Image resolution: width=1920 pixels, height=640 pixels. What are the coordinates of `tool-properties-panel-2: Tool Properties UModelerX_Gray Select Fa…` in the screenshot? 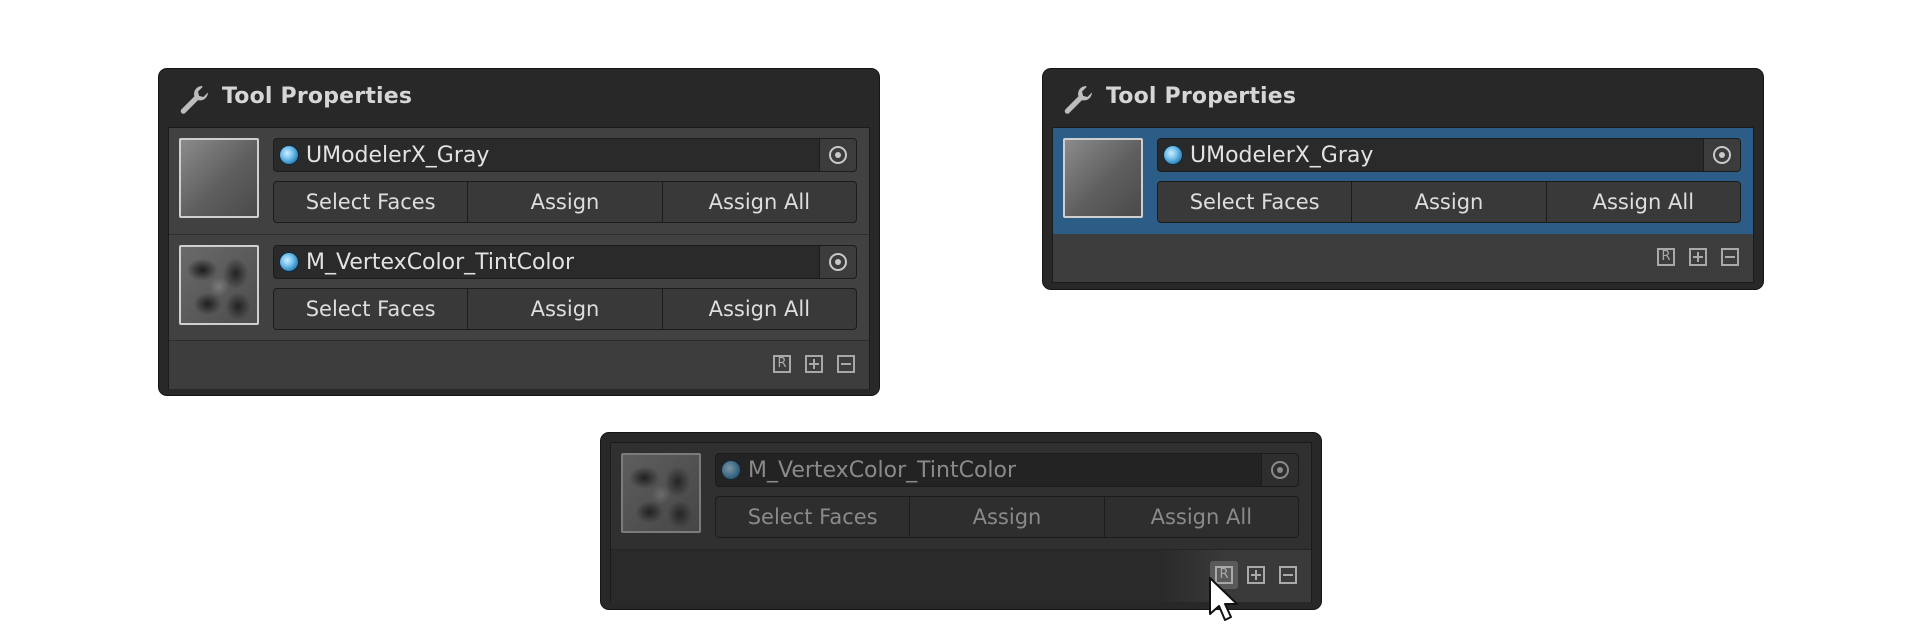 It's located at (1403, 179).